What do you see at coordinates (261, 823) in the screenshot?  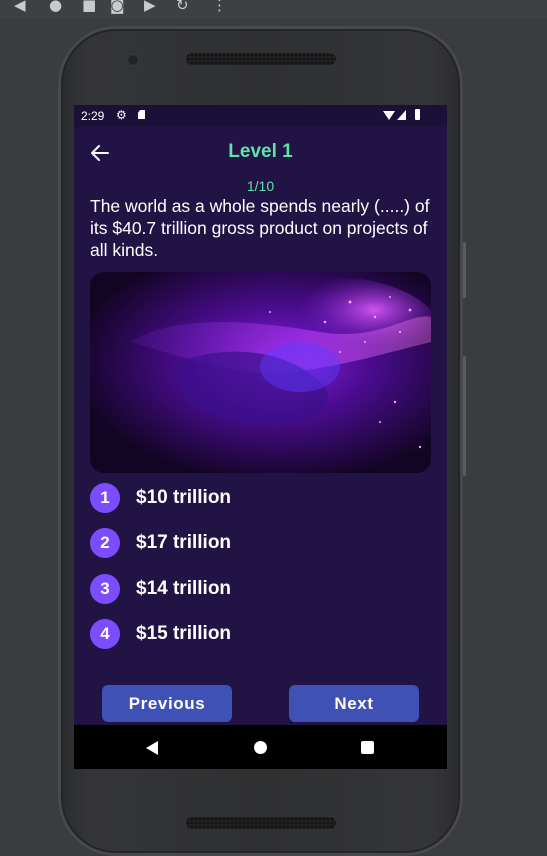 I see `bottom-speaker` at bounding box center [261, 823].